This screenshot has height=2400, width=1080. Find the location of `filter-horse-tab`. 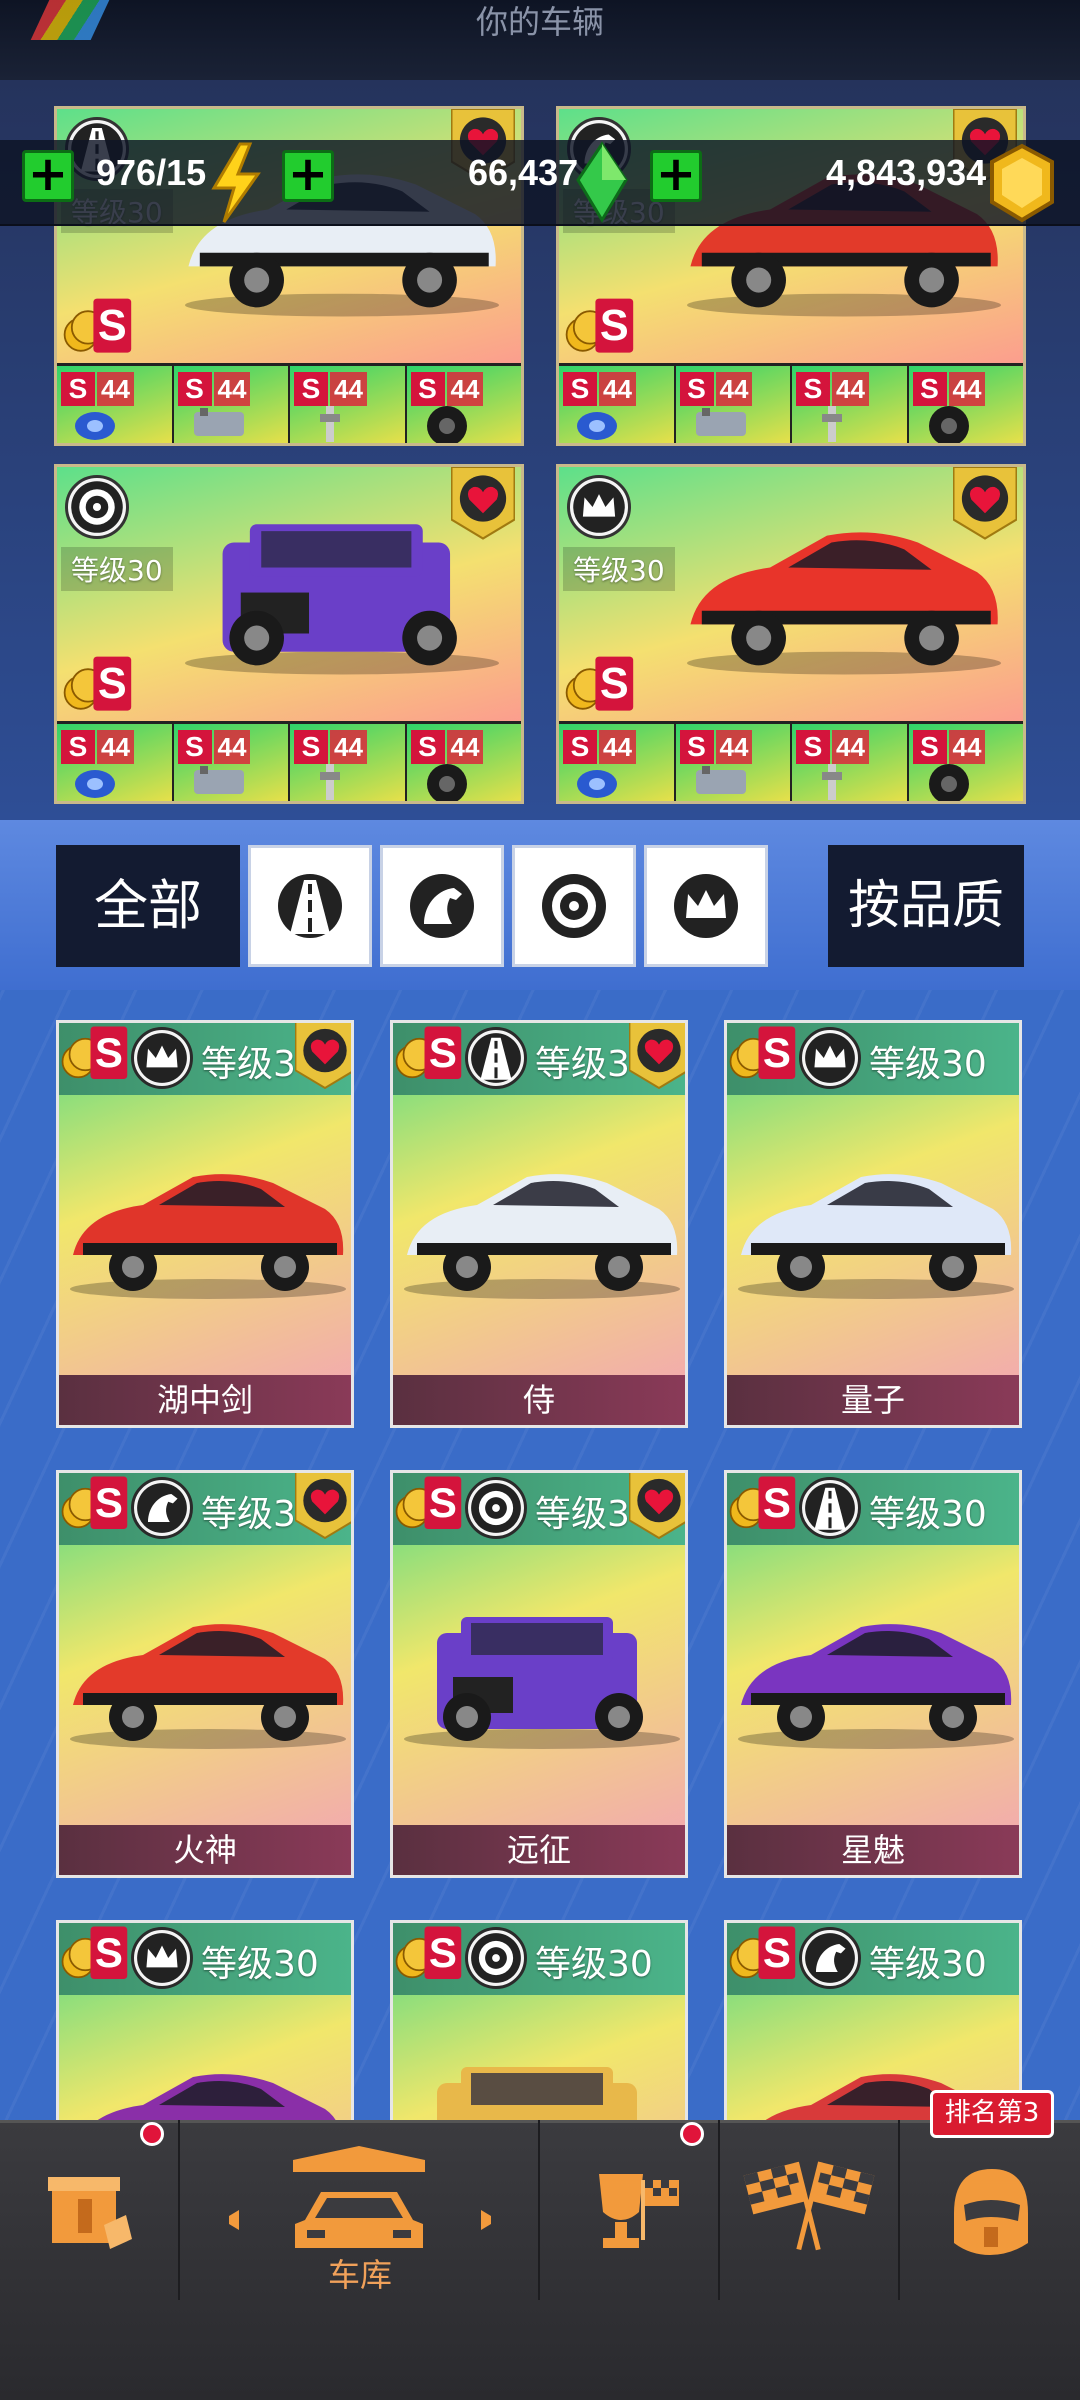

filter-horse-tab is located at coordinates (442, 906).